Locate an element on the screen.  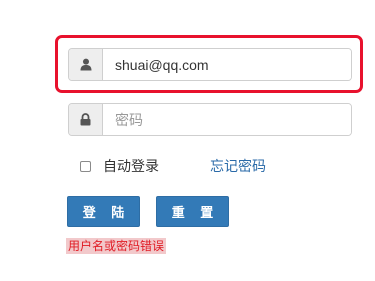
forgot-password-link: 忘记密码 is located at coordinates (238, 166).